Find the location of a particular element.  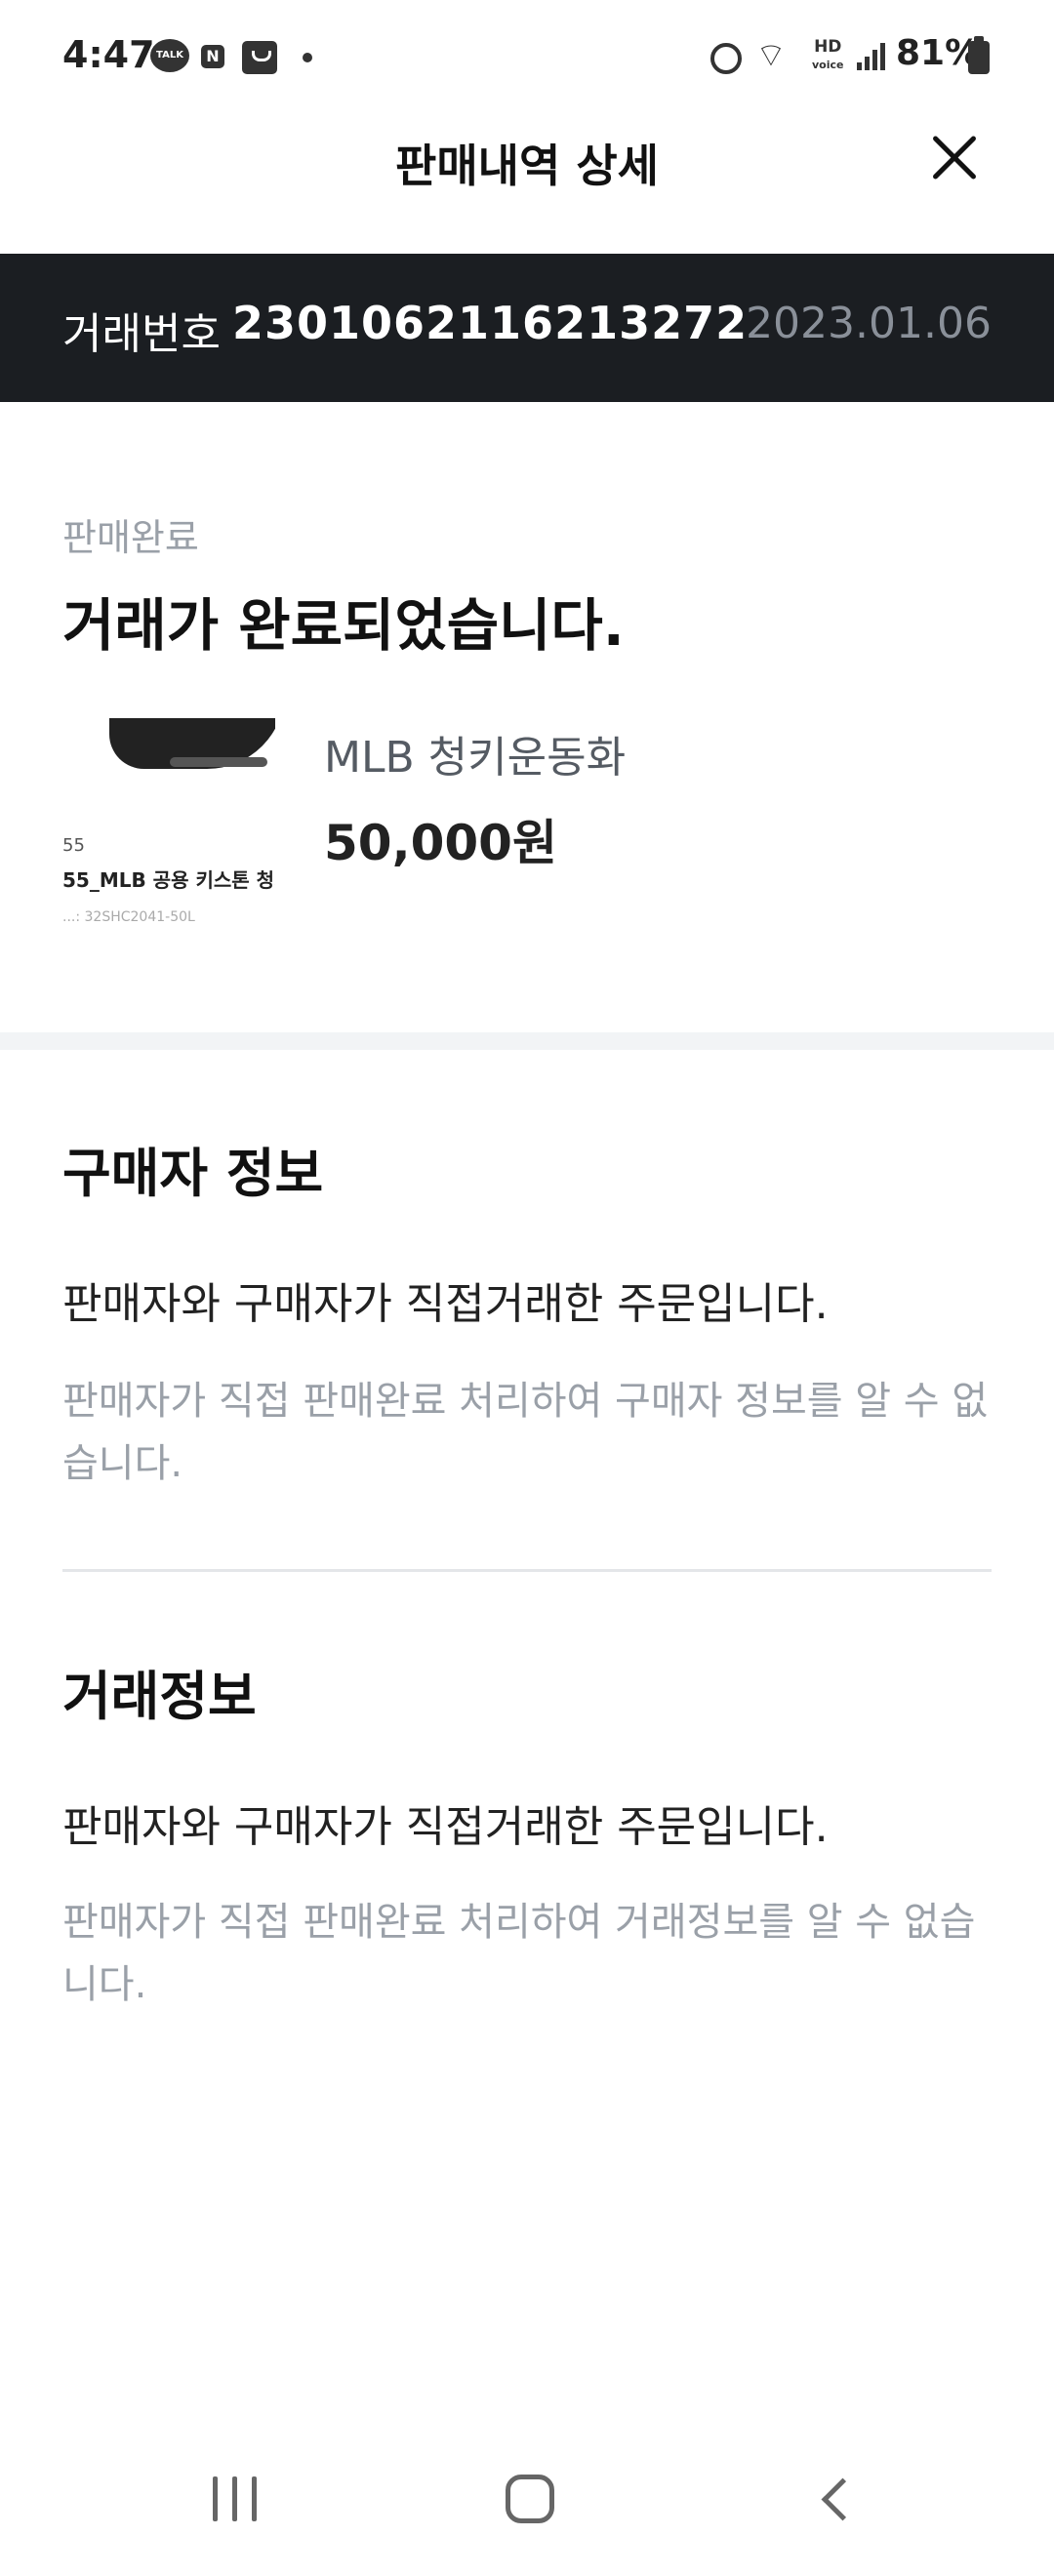

back-icon is located at coordinates (835, 2497).